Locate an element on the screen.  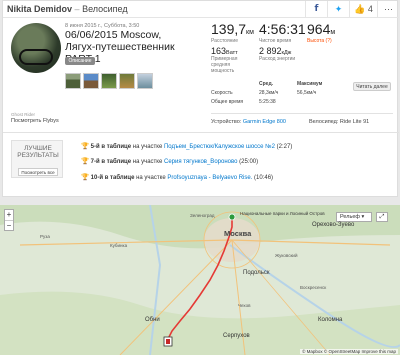
bike-info: Велосипед: Ride Lite 91 is located at coordinates (339, 122).